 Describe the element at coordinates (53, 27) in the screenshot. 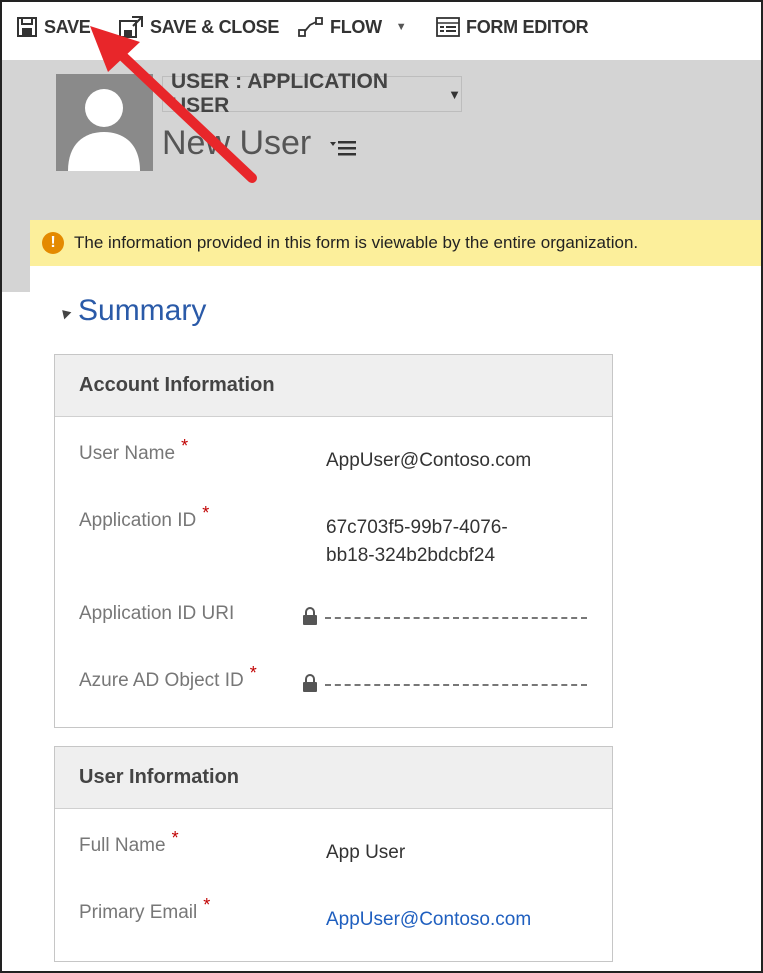

I see `save-button: SAVE` at that location.